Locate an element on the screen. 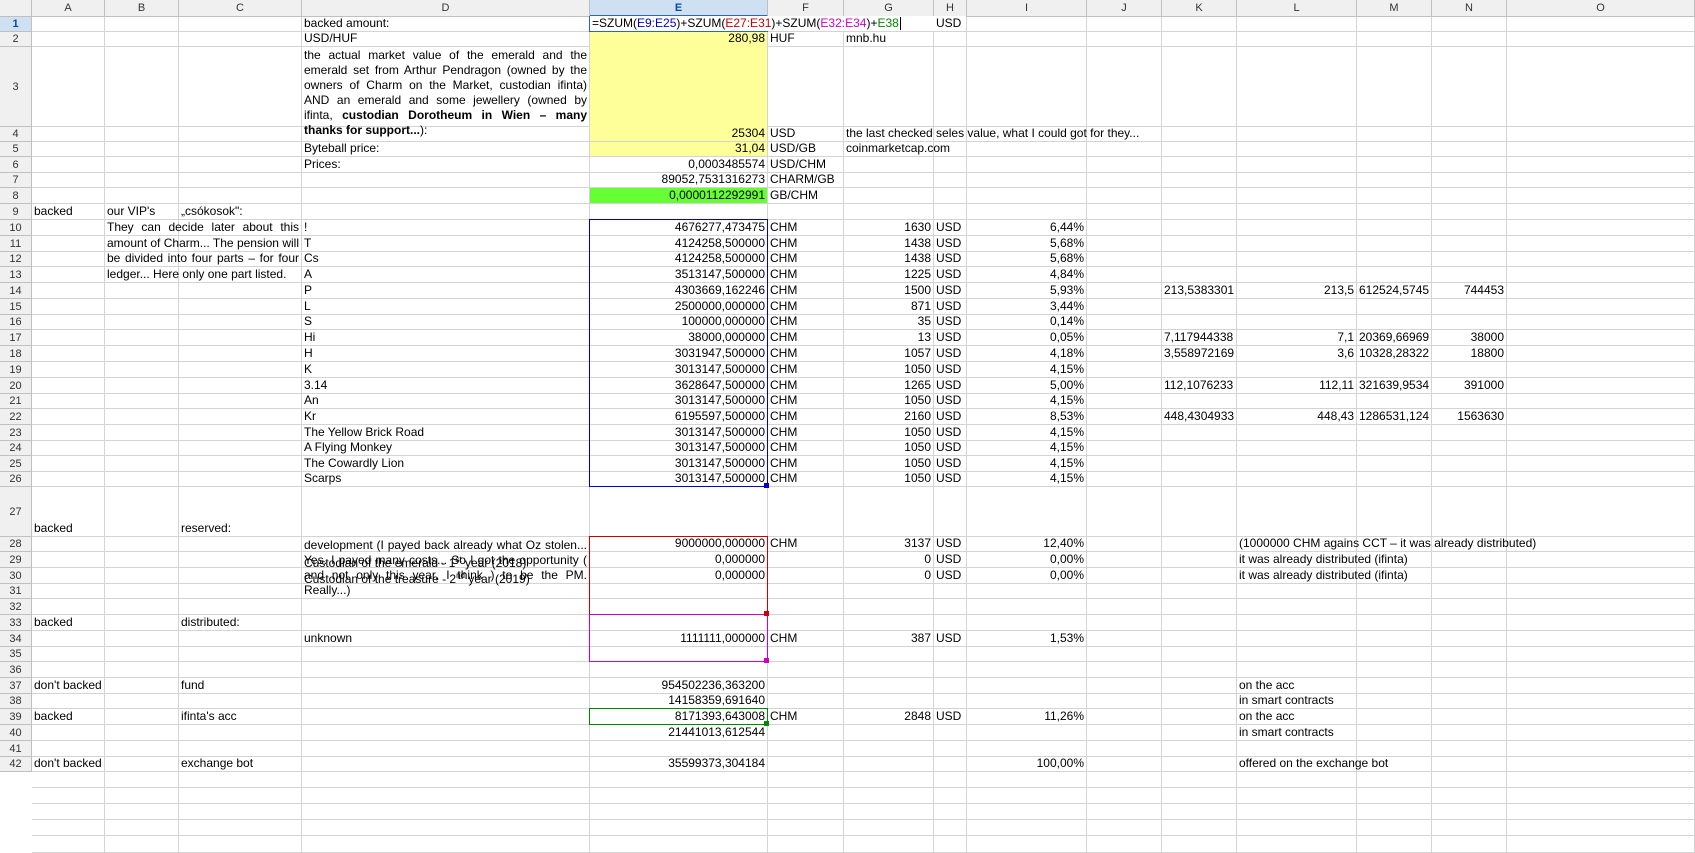 Image resolution: width=1695 pixels, height=853 pixels. cell-d17: H is located at coordinates (445, 353).